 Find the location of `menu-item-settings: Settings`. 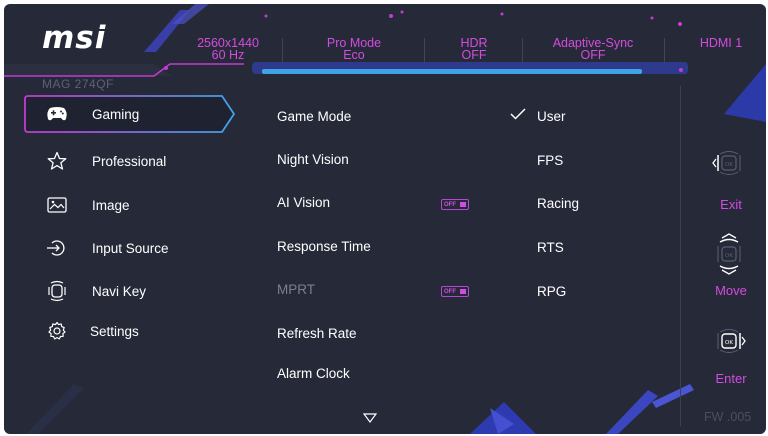

menu-item-settings: Settings is located at coordinates (128, 331).